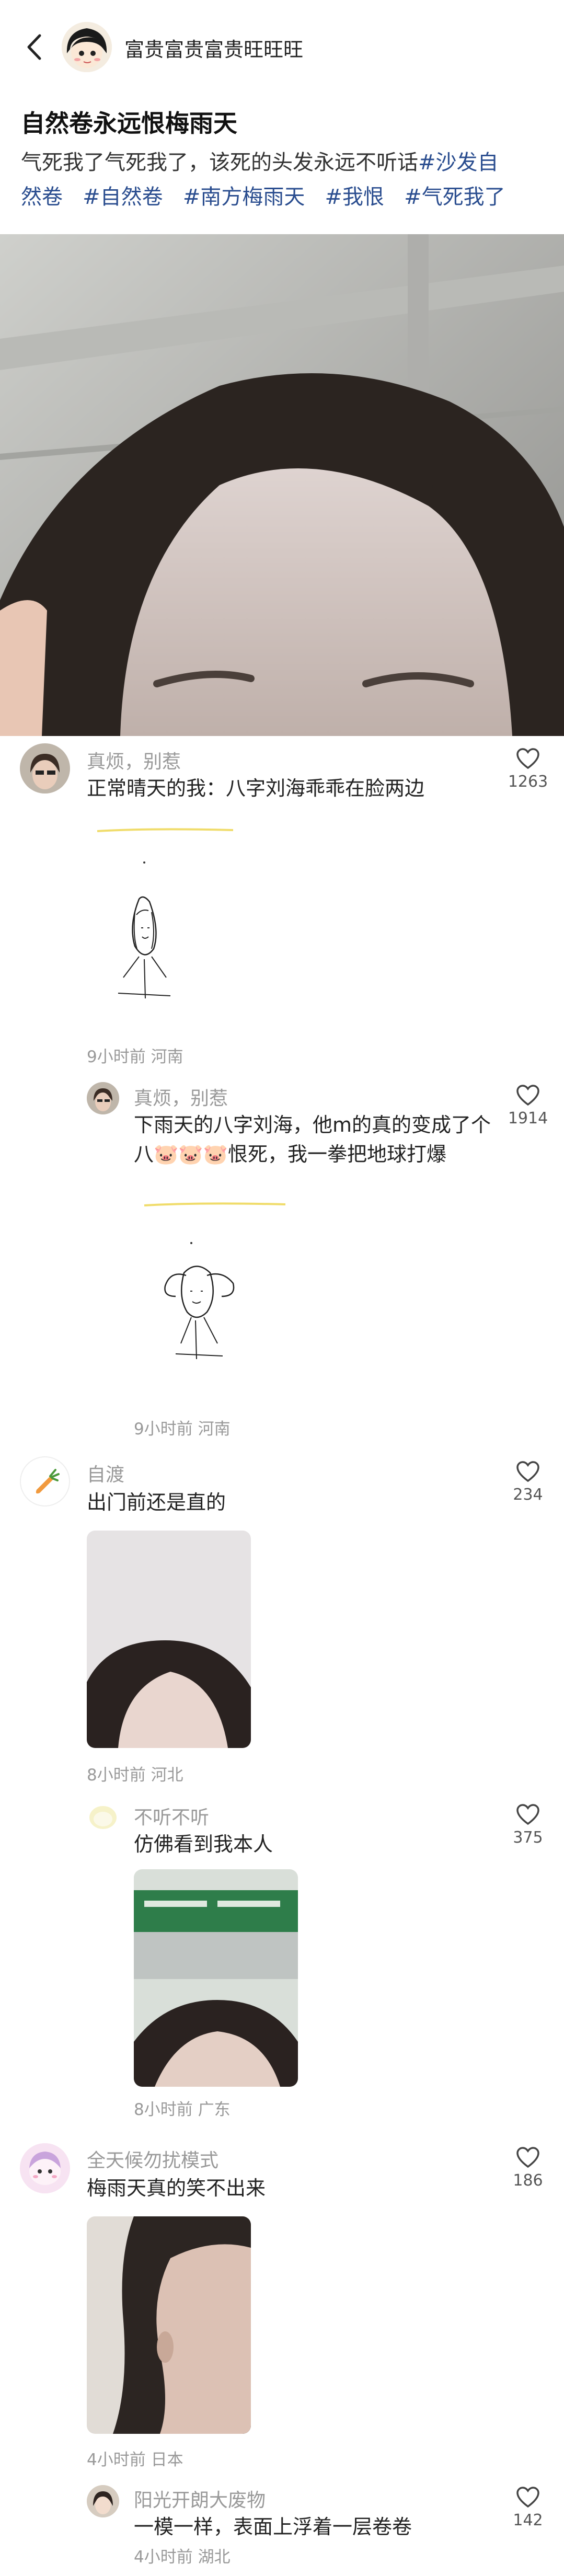 The height and width of the screenshot is (2576, 564). I want to click on reply-text: 仿佛看到我本人, so click(203, 1844).